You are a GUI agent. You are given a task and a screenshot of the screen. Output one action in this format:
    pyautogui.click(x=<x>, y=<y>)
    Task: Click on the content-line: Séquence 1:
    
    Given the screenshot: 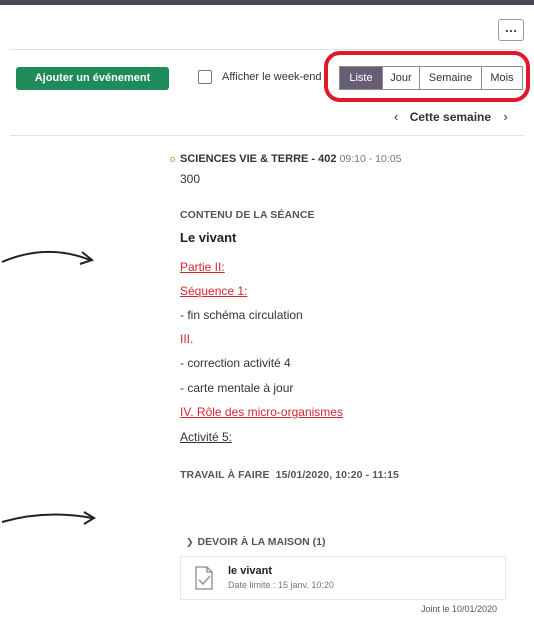 What is the action you would take?
    pyautogui.click(x=214, y=291)
    